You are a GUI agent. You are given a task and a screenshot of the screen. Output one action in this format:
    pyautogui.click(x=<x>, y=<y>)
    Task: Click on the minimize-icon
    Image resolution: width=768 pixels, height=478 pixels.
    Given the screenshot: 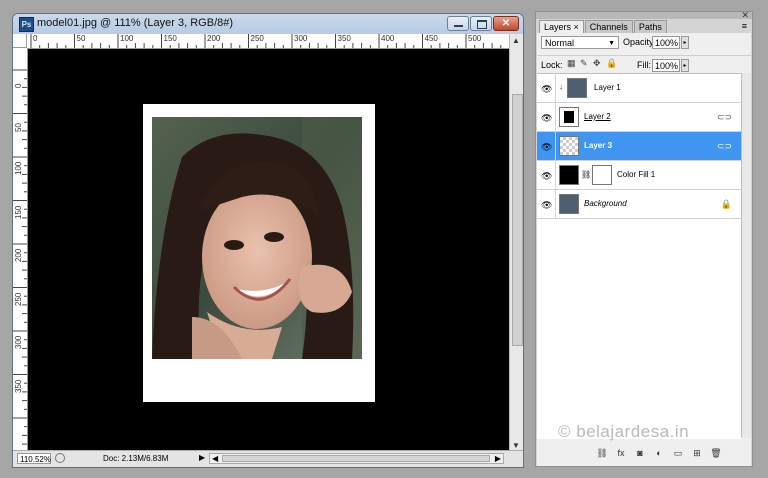 What is the action you would take?
    pyautogui.click(x=458, y=26)
    